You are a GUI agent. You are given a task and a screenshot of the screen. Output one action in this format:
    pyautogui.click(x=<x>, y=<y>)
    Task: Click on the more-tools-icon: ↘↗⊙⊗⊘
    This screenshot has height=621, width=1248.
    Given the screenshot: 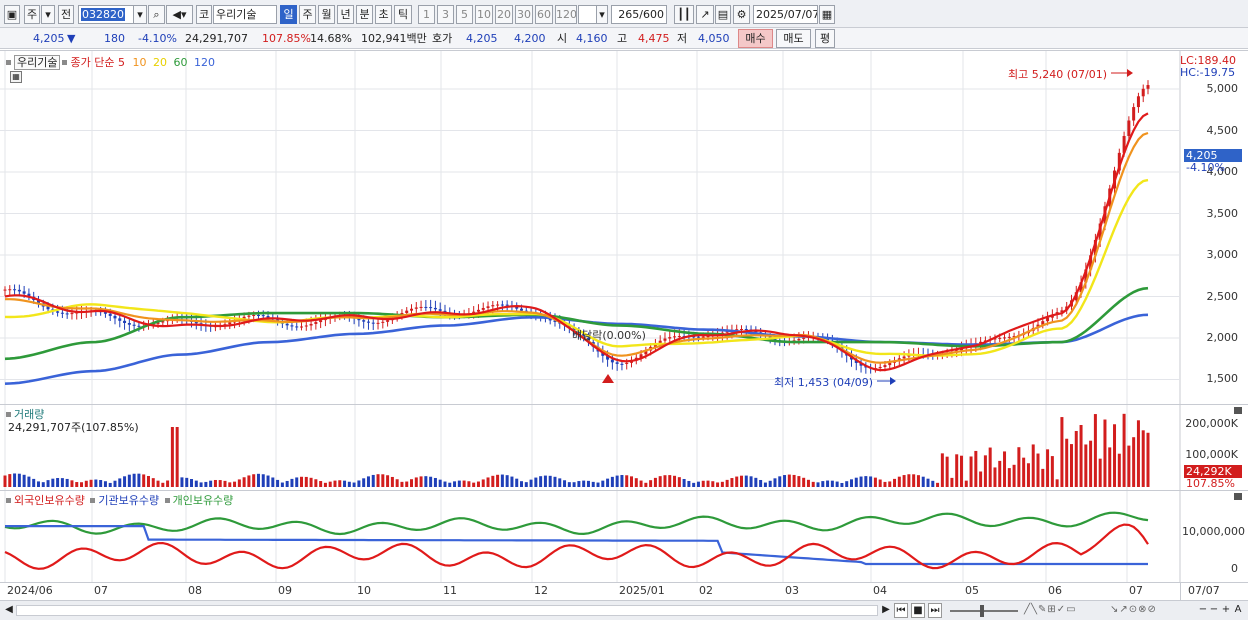 What is the action you would take?
    pyautogui.click(x=1150, y=610)
    